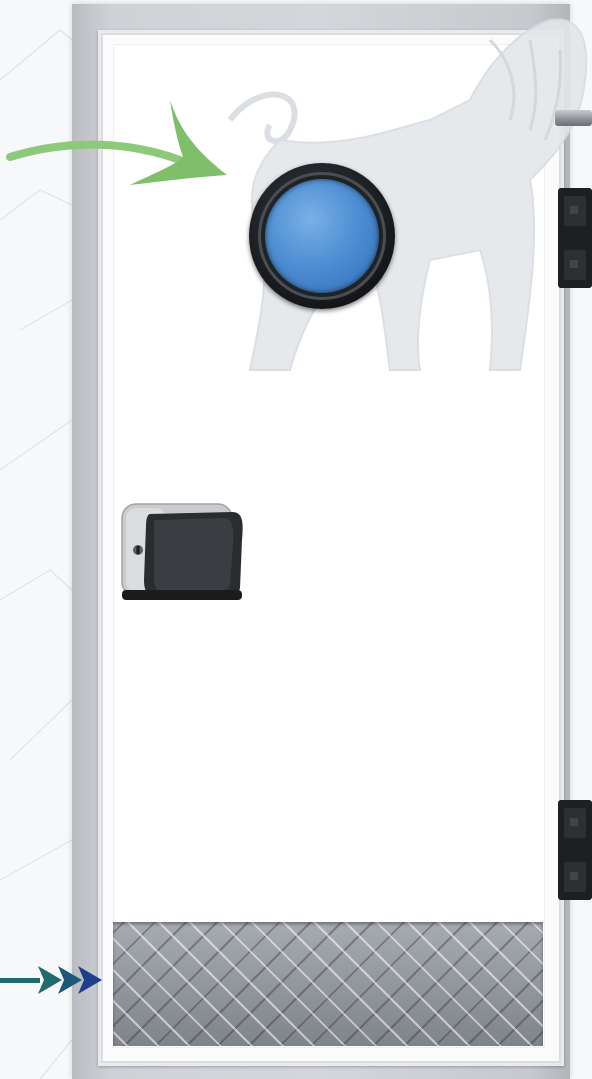  I want to click on porthole-window, so click(322, 236).